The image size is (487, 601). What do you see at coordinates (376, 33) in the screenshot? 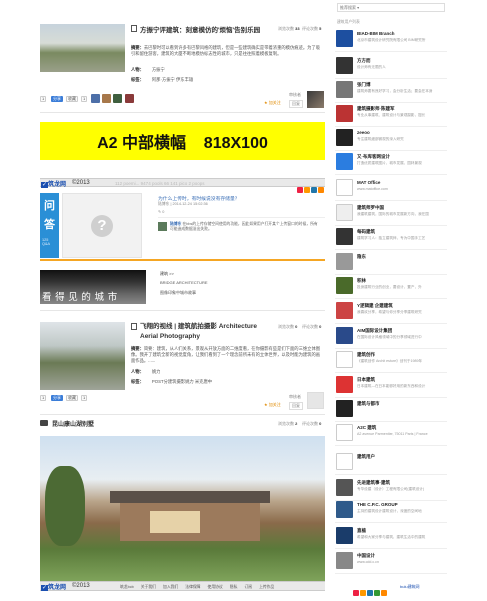
I see `user-name: BIAD-BIM Branch` at bounding box center [376, 33].